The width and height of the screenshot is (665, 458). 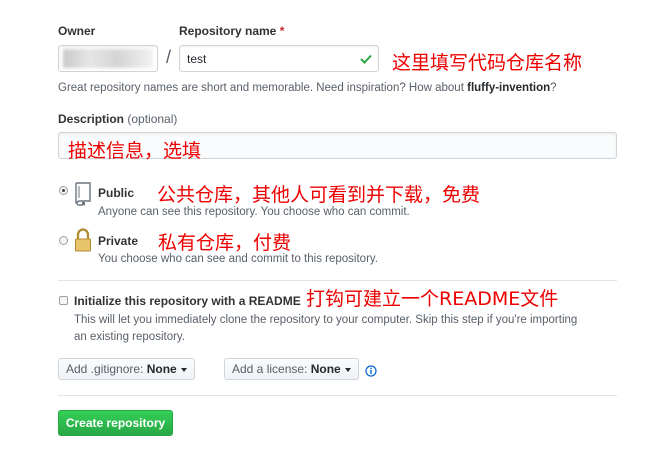 What do you see at coordinates (63, 240) in the screenshot?
I see `private-radio` at bounding box center [63, 240].